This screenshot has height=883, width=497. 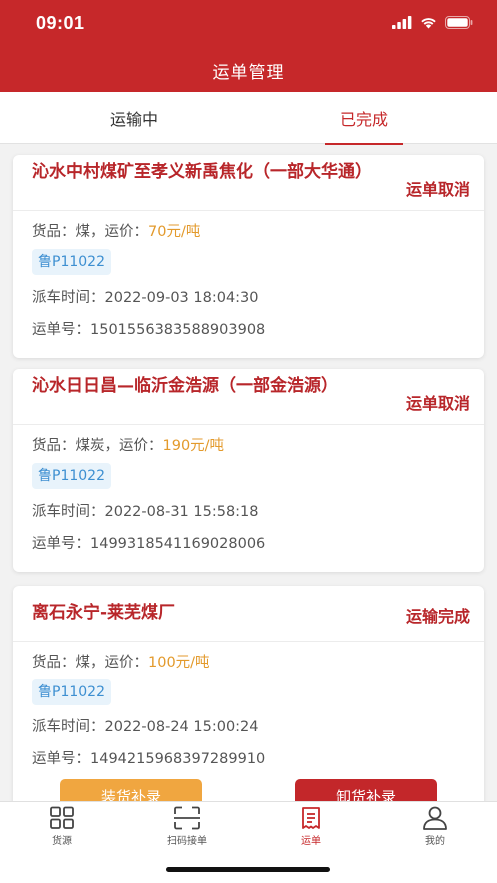 I want to click on nav-item-profile: 我的, so click(x=435, y=829).